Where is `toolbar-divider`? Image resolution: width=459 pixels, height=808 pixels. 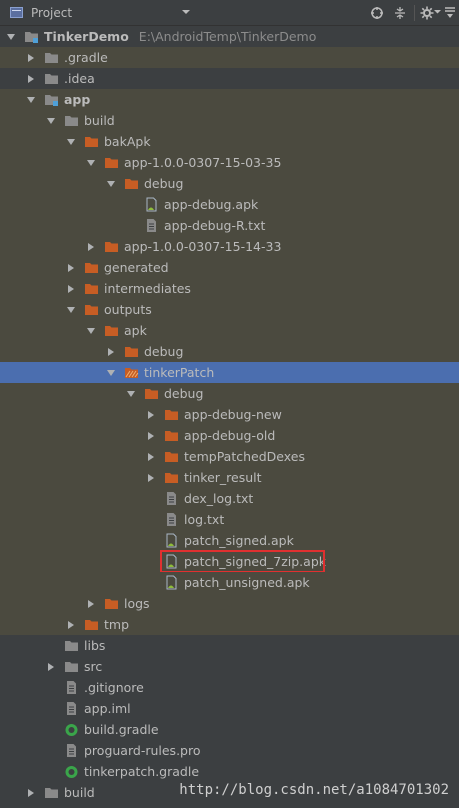
toolbar-divider is located at coordinates (414, 13).